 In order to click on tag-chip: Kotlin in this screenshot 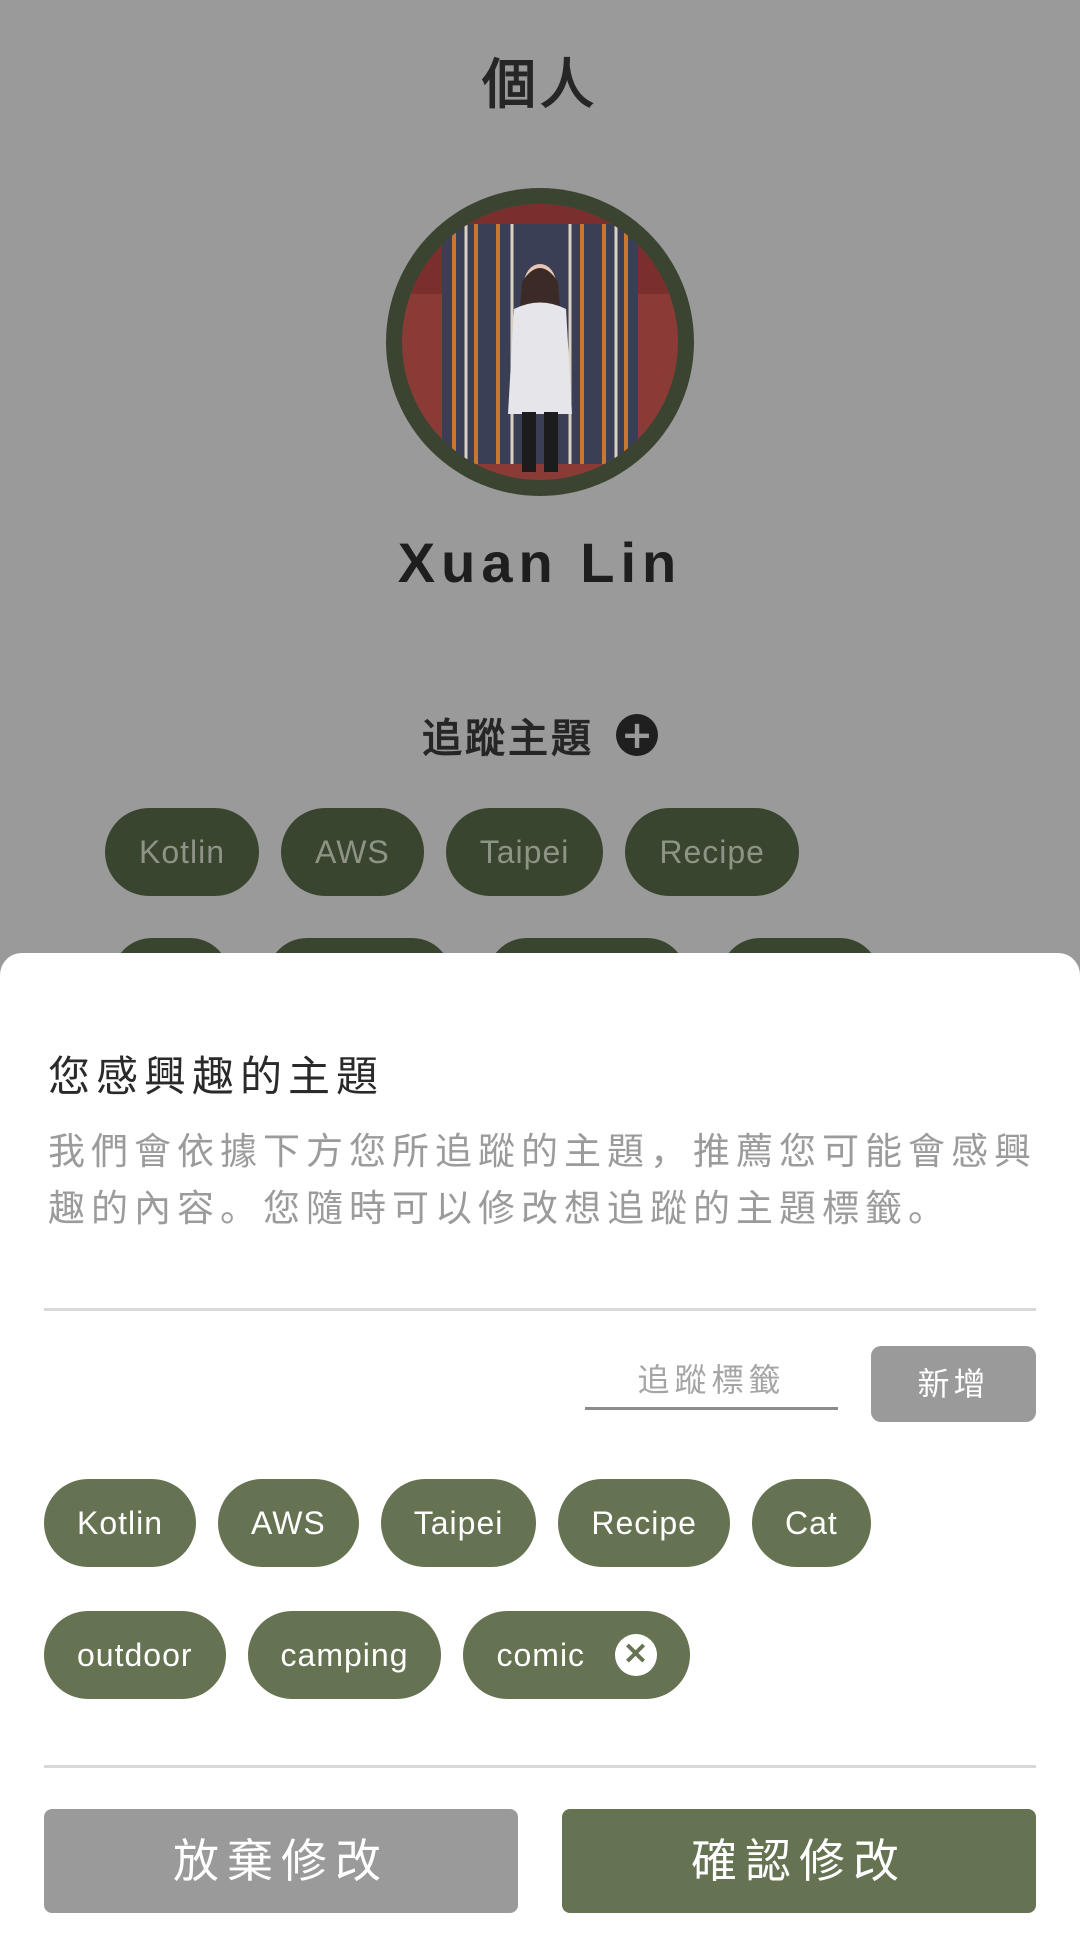, I will do `click(120, 1523)`.